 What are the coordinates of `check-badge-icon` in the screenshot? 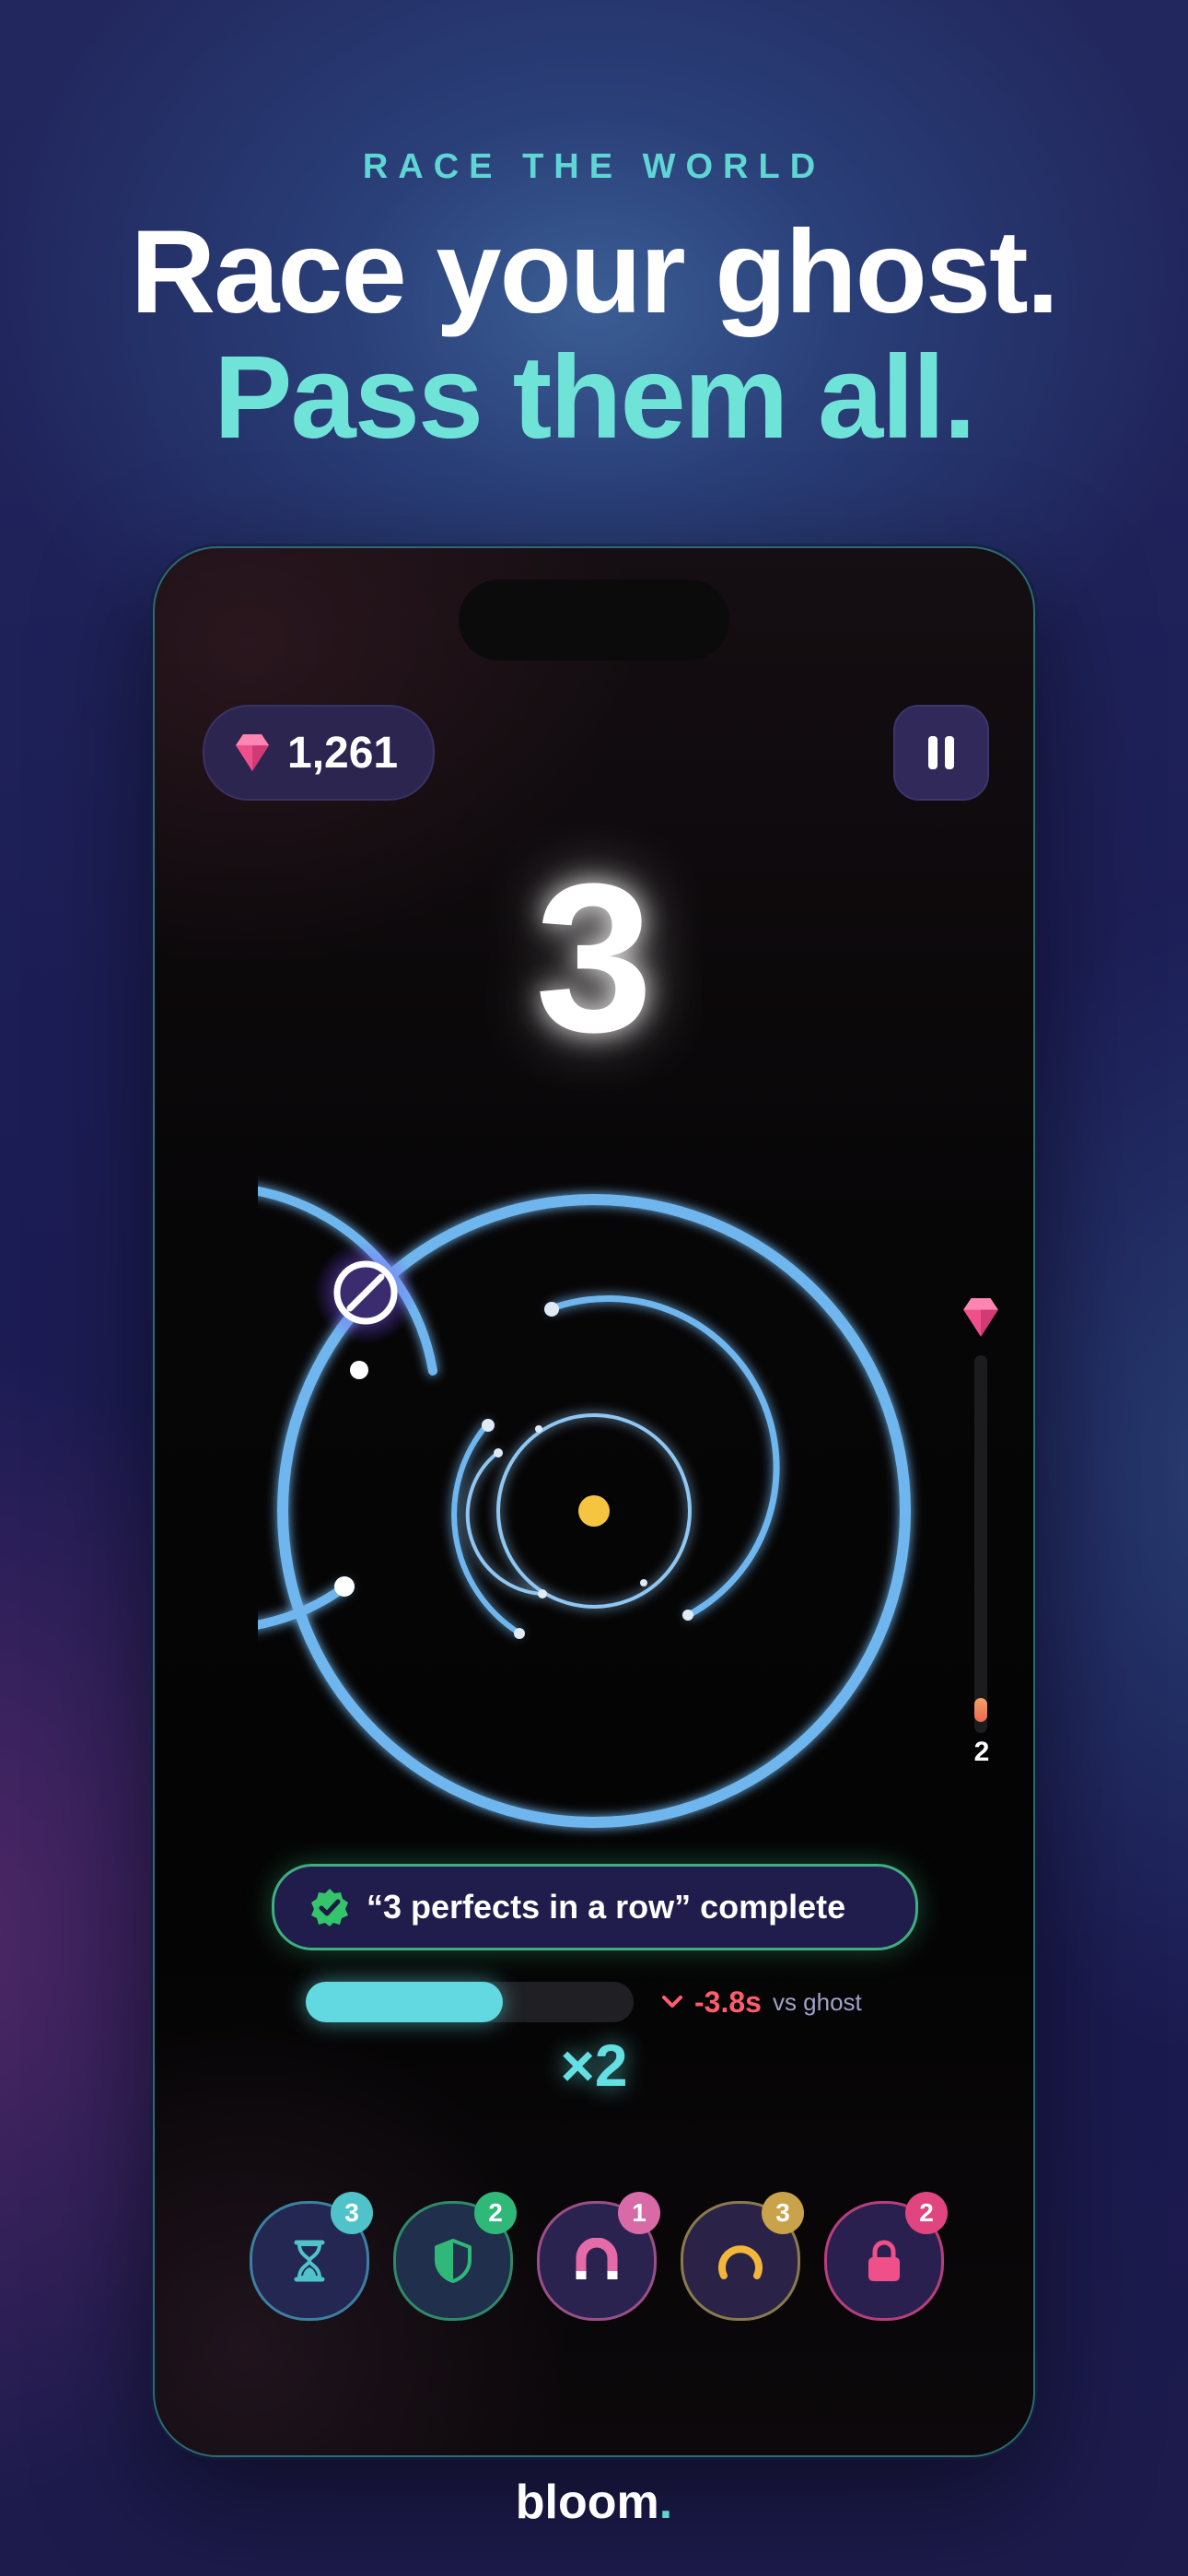 It's located at (329, 1907).